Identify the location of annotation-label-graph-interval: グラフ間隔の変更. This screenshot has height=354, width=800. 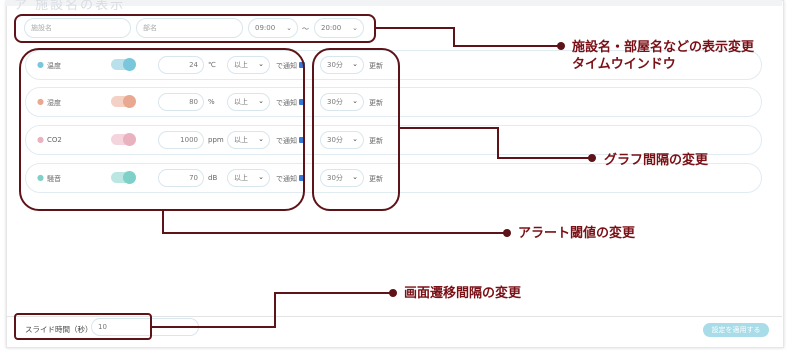
(656, 160).